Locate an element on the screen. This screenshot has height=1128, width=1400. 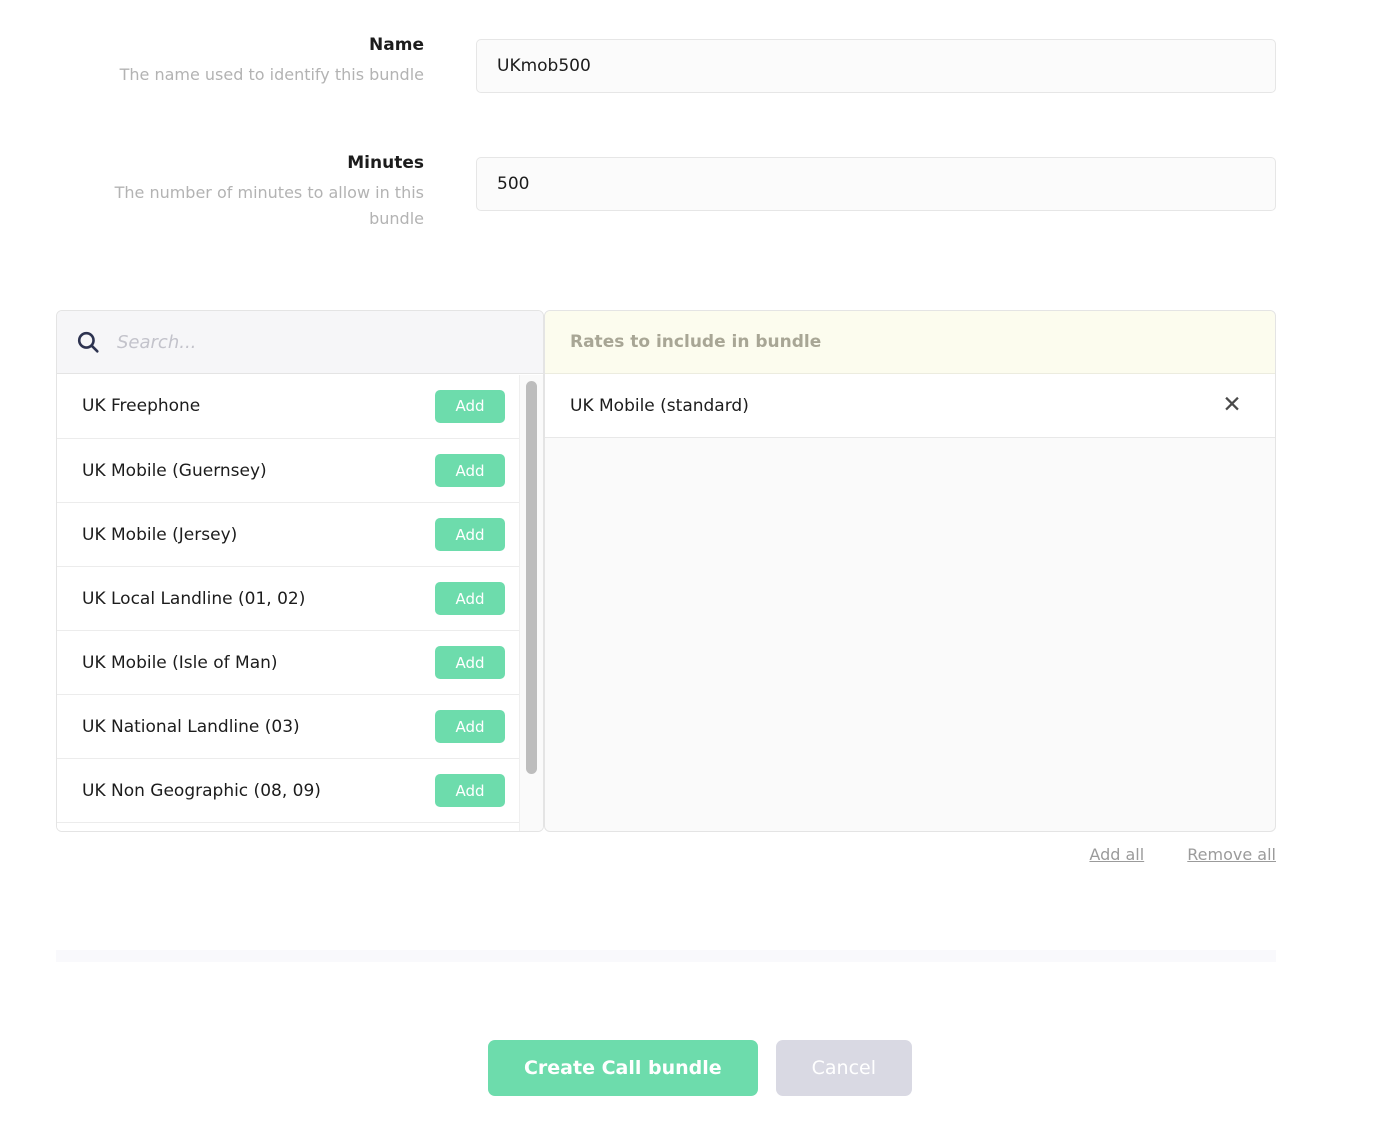
available-rate-row: UK Non Geographic (08, 09) Add is located at coordinates (289, 790).